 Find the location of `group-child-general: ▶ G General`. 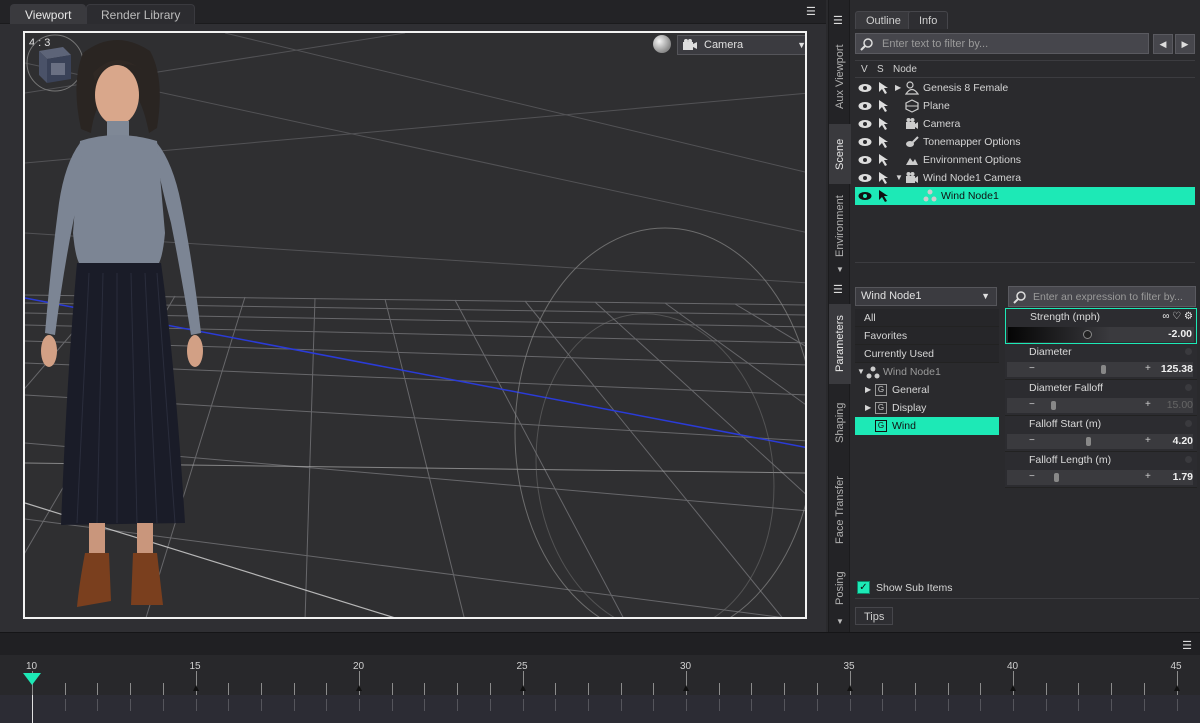

group-child-general: ▶ G General is located at coordinates (927, 390).